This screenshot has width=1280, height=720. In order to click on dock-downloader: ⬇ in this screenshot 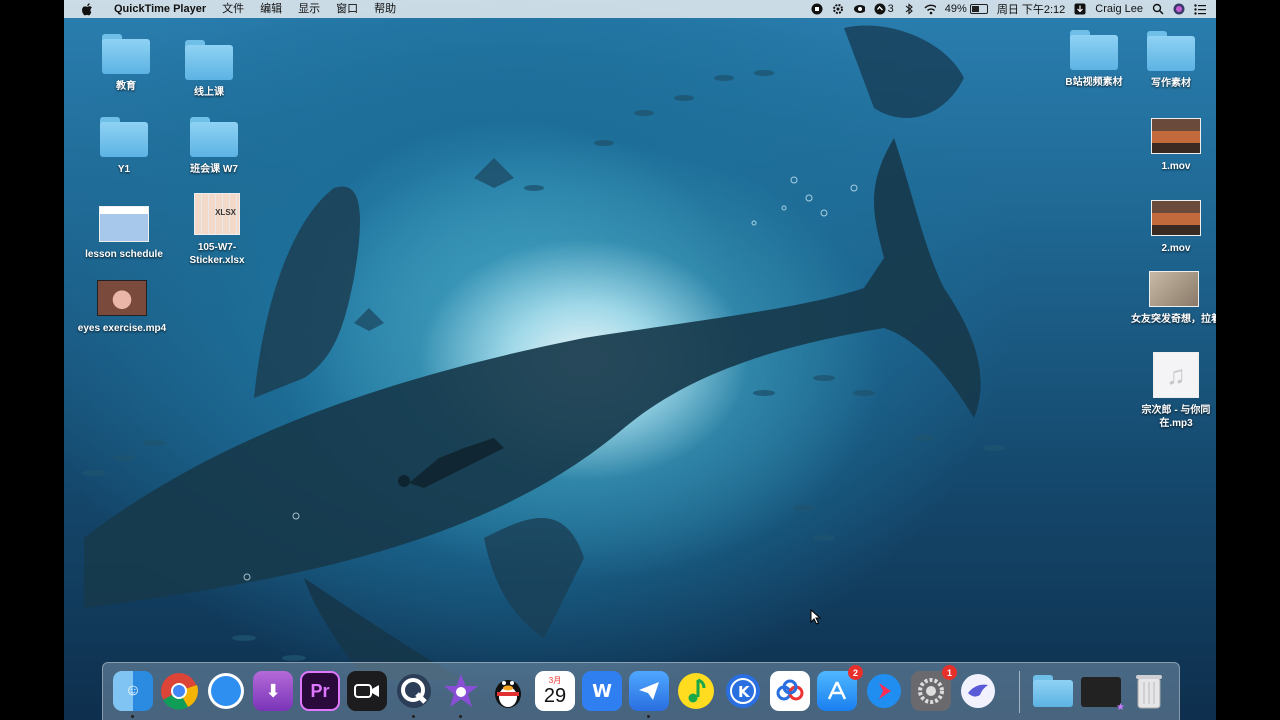, I will do `click(273, 691)`.